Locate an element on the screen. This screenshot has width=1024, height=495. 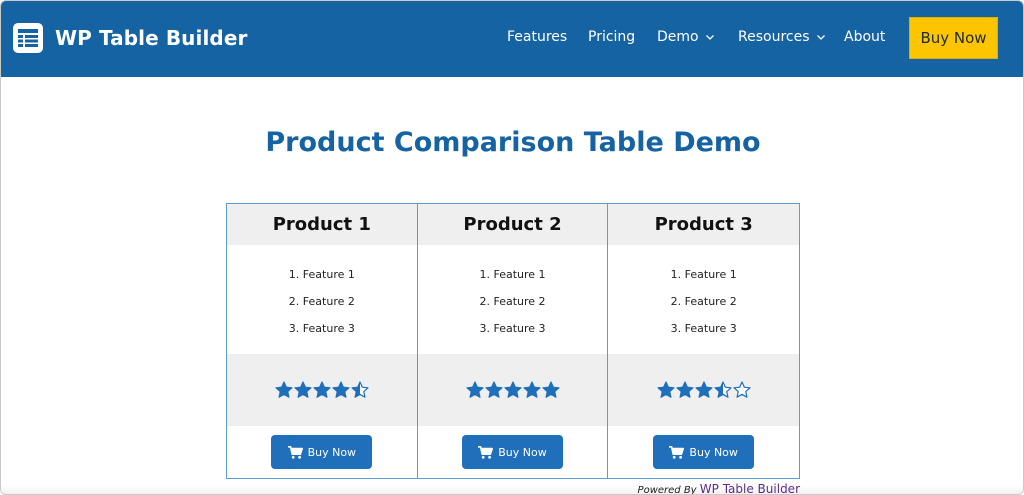
nav-label: Resources is located at coordinates (774, 37).